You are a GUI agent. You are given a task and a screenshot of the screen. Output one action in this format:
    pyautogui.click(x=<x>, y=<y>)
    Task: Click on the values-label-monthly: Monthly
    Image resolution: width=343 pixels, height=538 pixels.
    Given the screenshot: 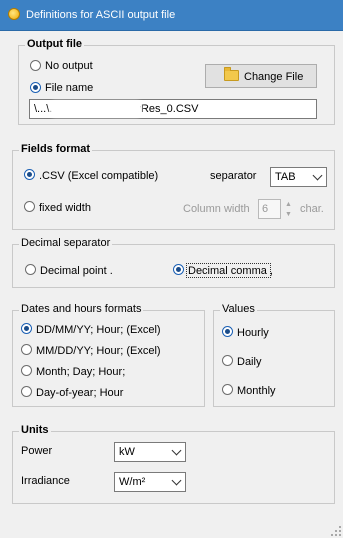 What is the action you would take?
    pyautogui.click(x=256, y=391)
    